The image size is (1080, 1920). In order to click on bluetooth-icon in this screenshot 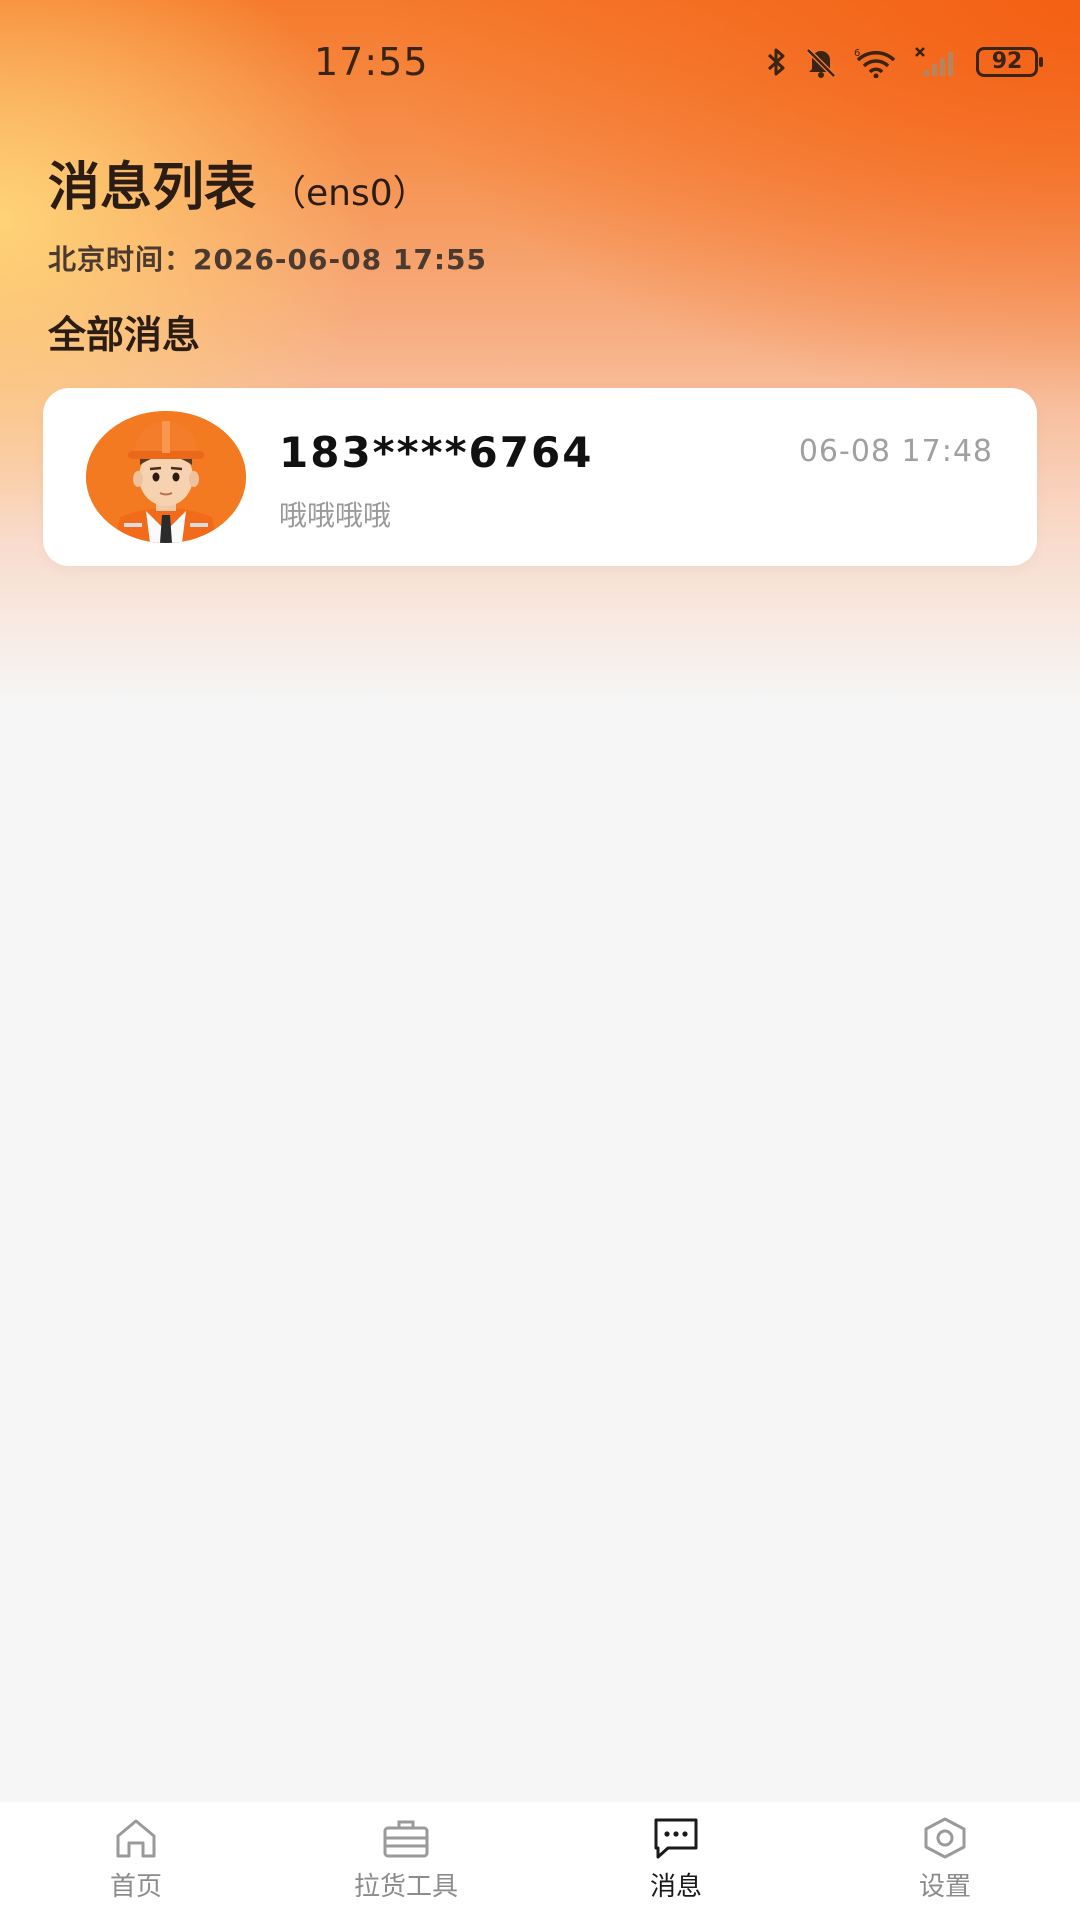, I will do `click(776, 62)`.